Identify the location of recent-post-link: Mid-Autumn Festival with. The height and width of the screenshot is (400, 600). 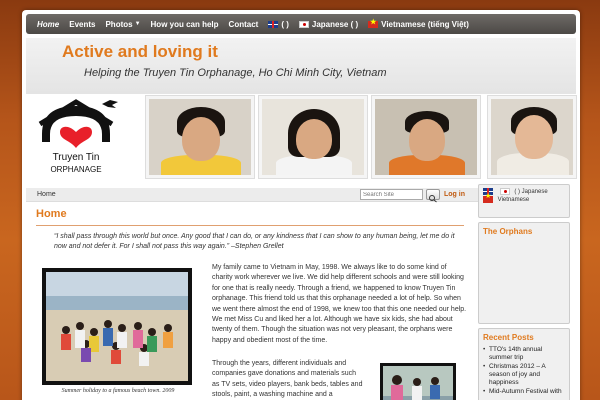
(524, 392).